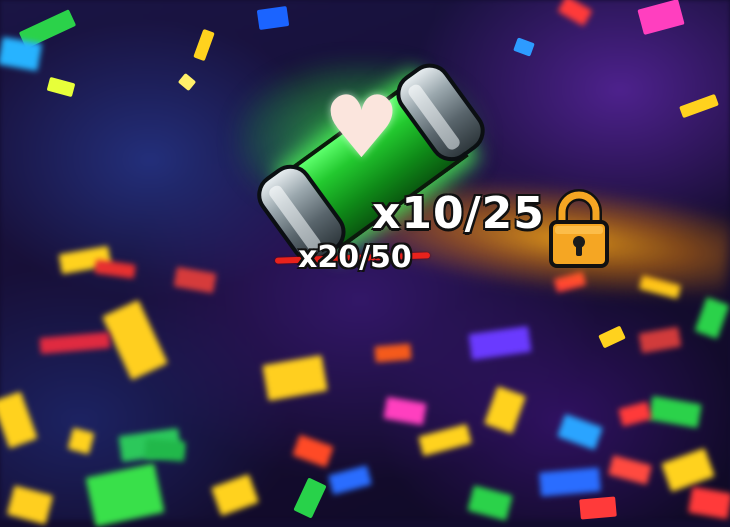 This screenshot has height=527, width=730. What do you see at coordinates (579, 229) in the screenshot?
I see `lock-icon` at bounding box center [579, 229].